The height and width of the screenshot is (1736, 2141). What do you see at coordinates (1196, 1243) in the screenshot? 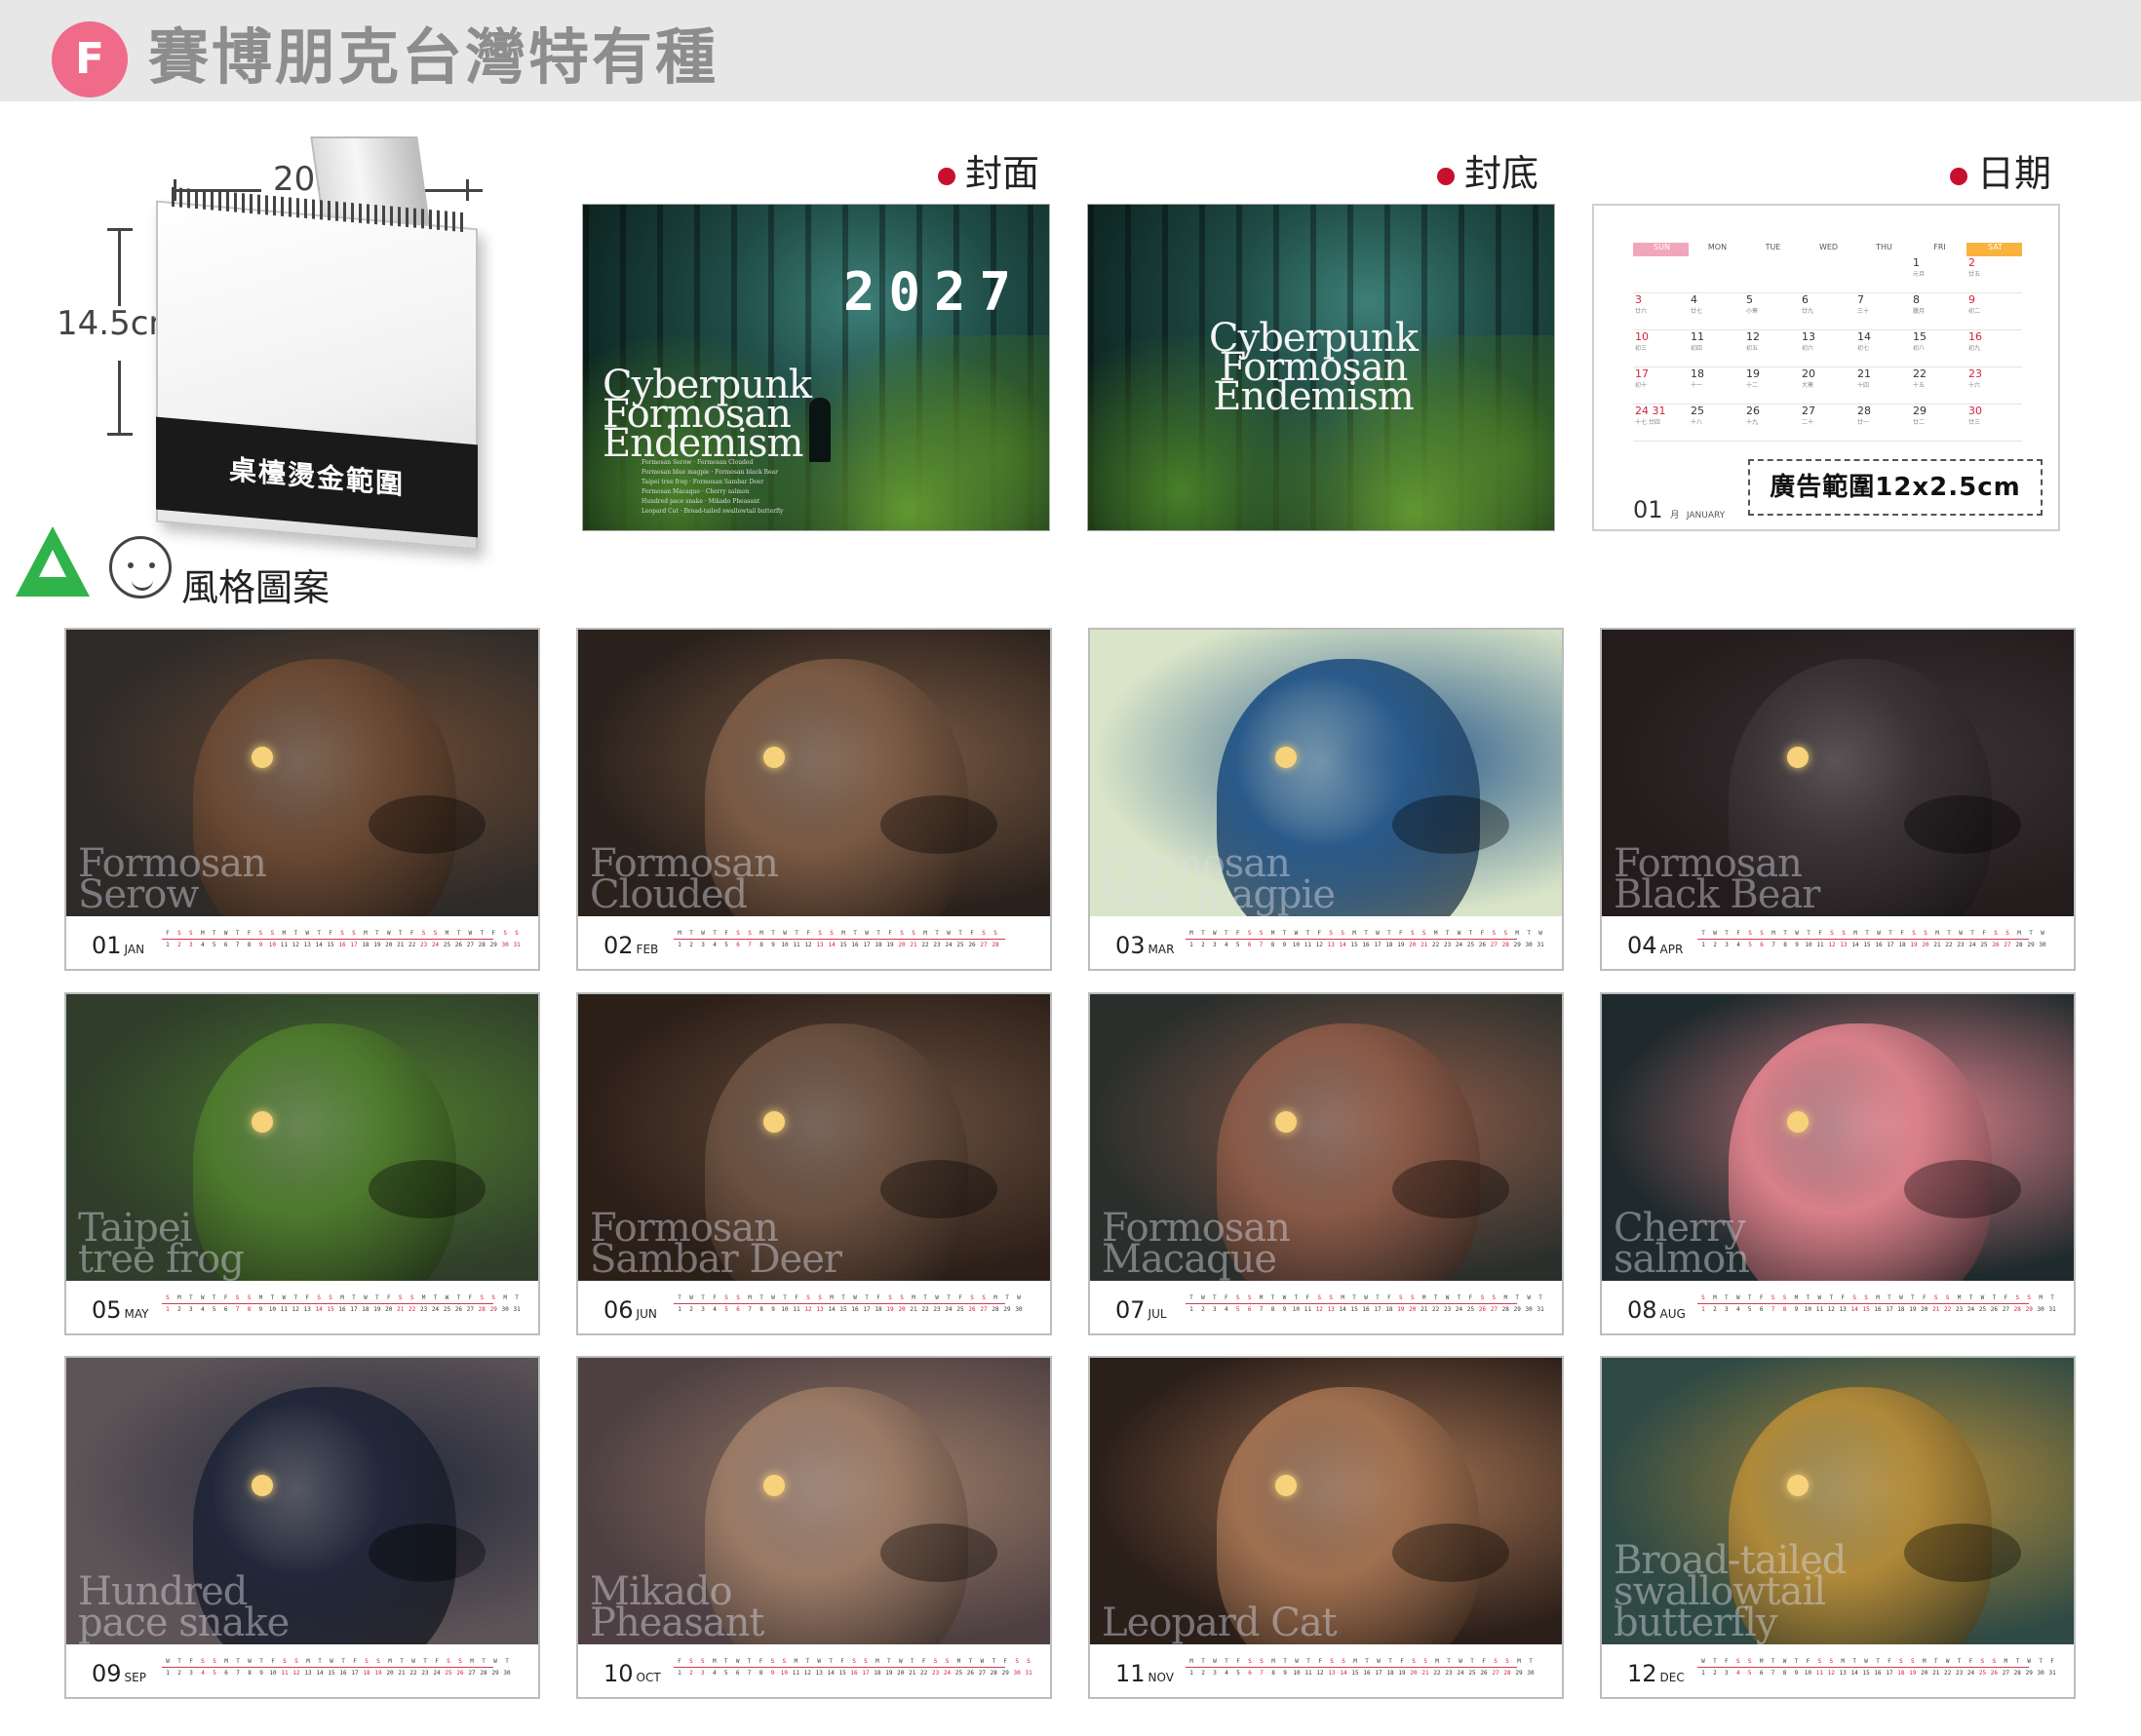
I see `animal-name: Formosan Macaque` at bounding box center [1196, 1243].